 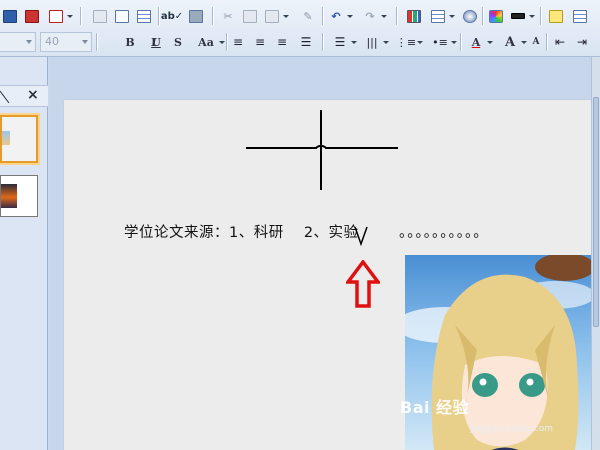 I want to click on color-swatch-icon, so click(x=470, y=16).